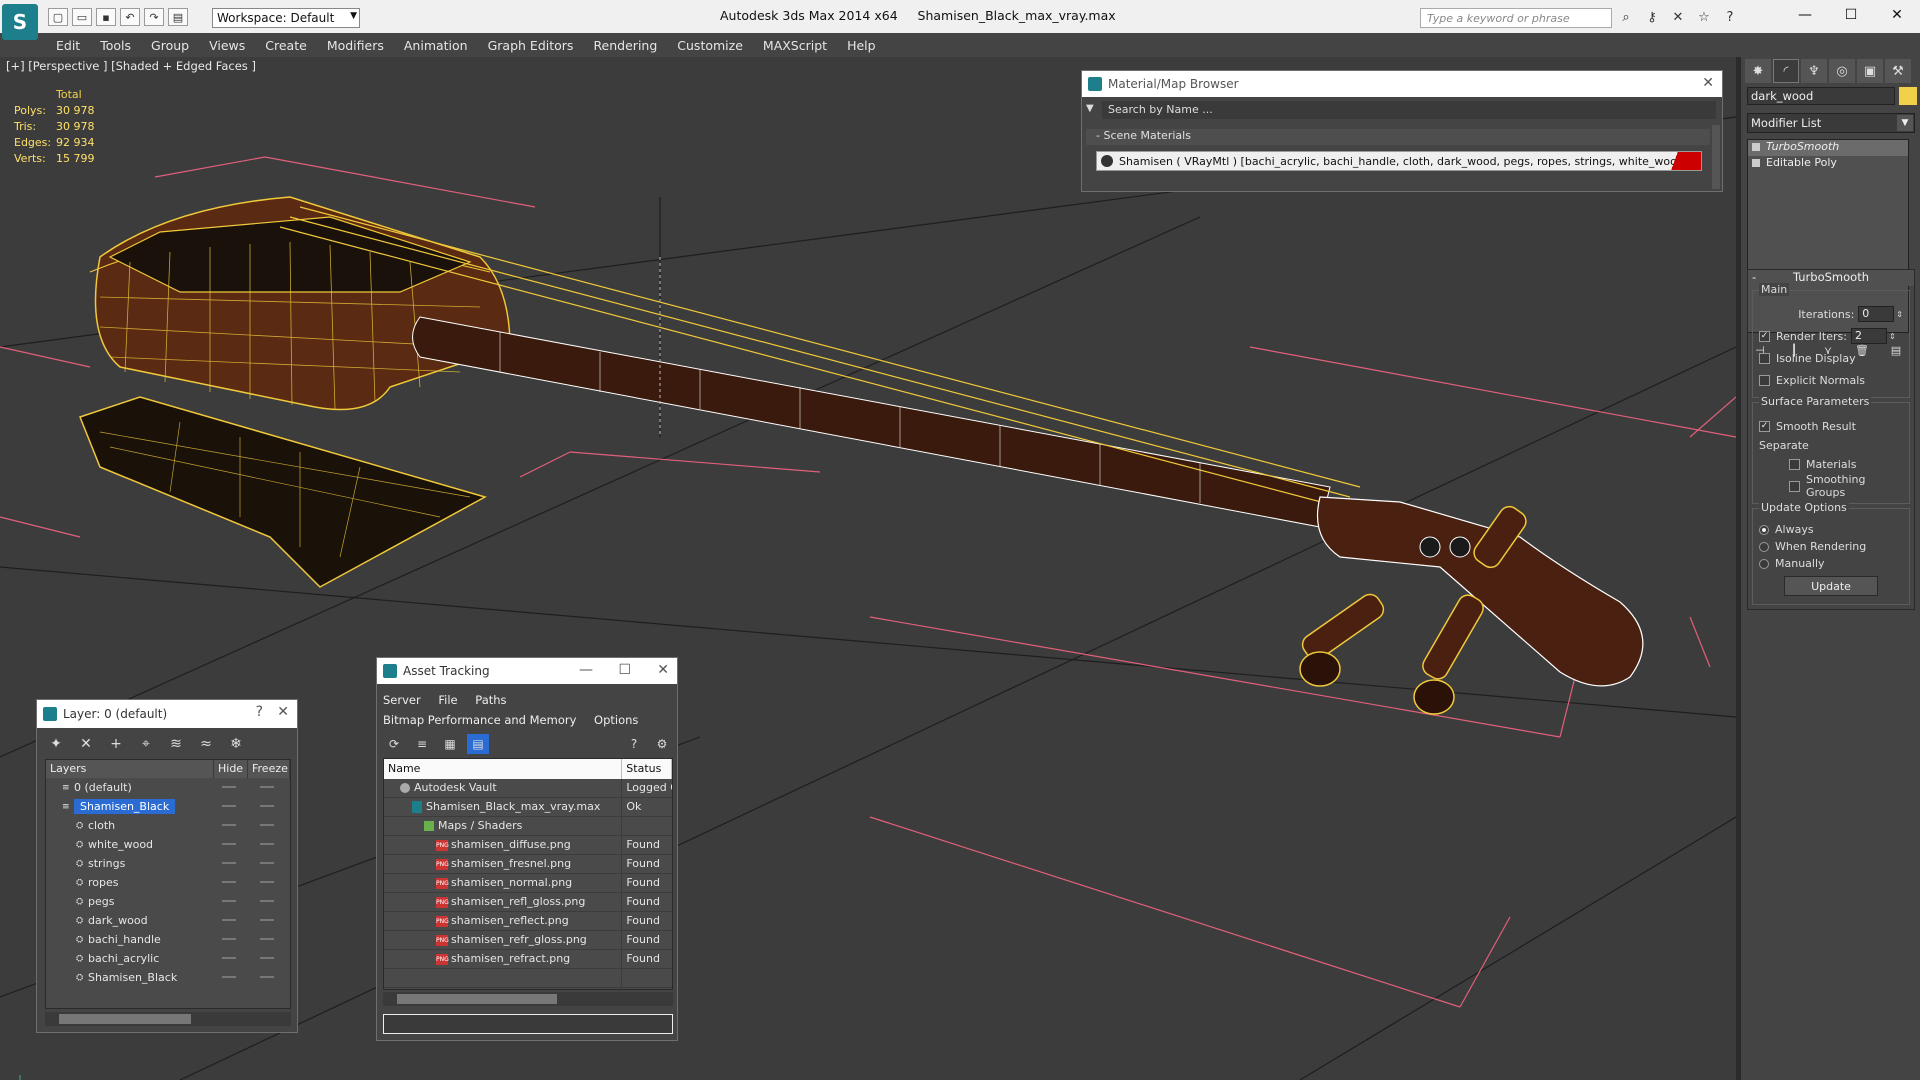 Image resolution: width=1920 pixels, height=1080 pixels. What do you see at coordinates (528, 826) in the screenshot?
I see `asset-row: Maps / Shaders` at bounding box center [528, 826].